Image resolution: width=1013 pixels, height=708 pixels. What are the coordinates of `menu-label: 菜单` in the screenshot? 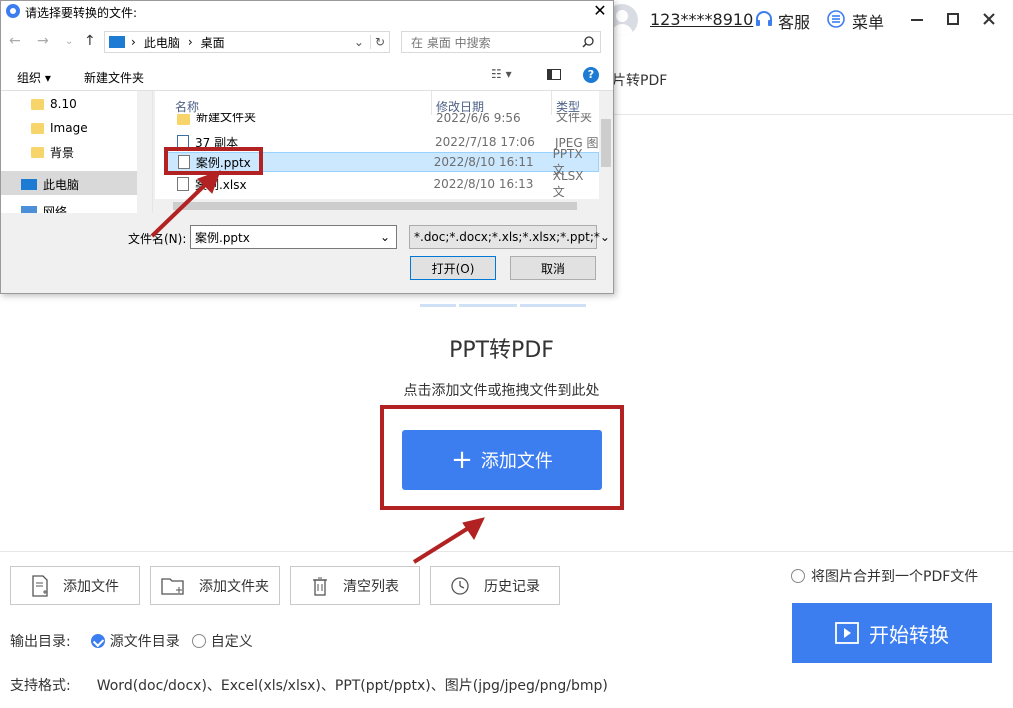 It's located at (868, 22).